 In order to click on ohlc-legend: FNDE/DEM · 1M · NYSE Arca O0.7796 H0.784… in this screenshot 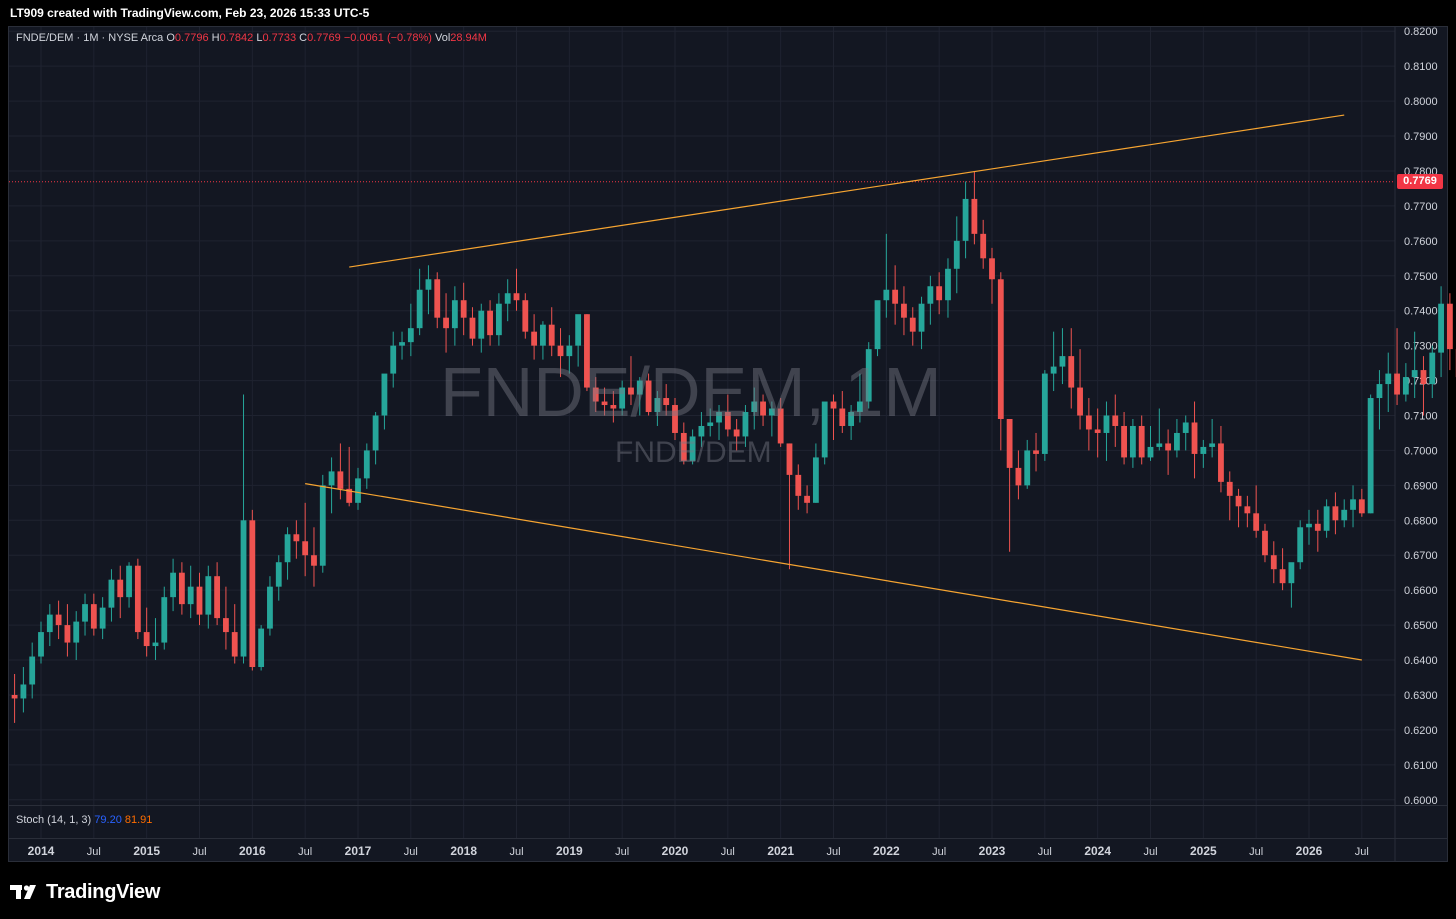, I will do `click(251, 38)`.